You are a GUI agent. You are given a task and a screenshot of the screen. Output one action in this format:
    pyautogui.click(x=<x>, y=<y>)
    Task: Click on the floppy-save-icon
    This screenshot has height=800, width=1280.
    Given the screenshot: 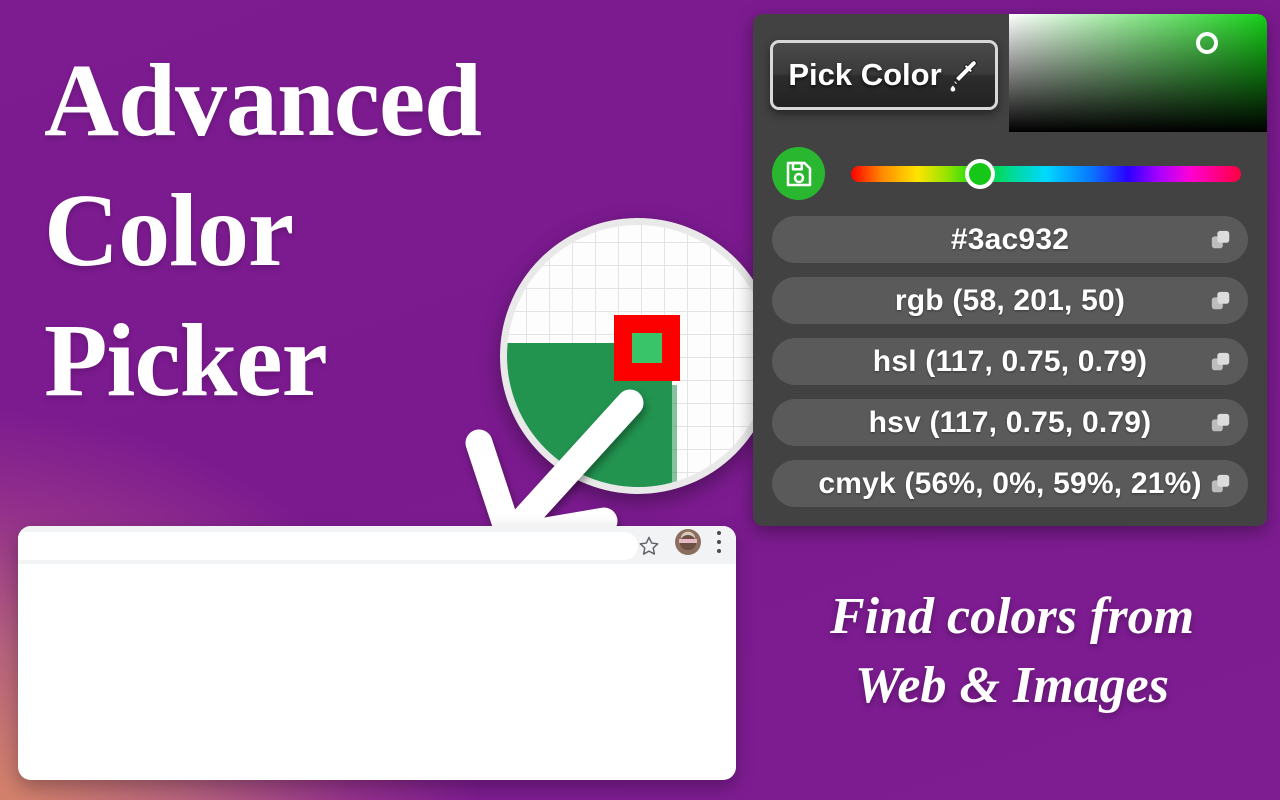 What is the action you would take?
    pyautogui.click(x=798, y=173)
    